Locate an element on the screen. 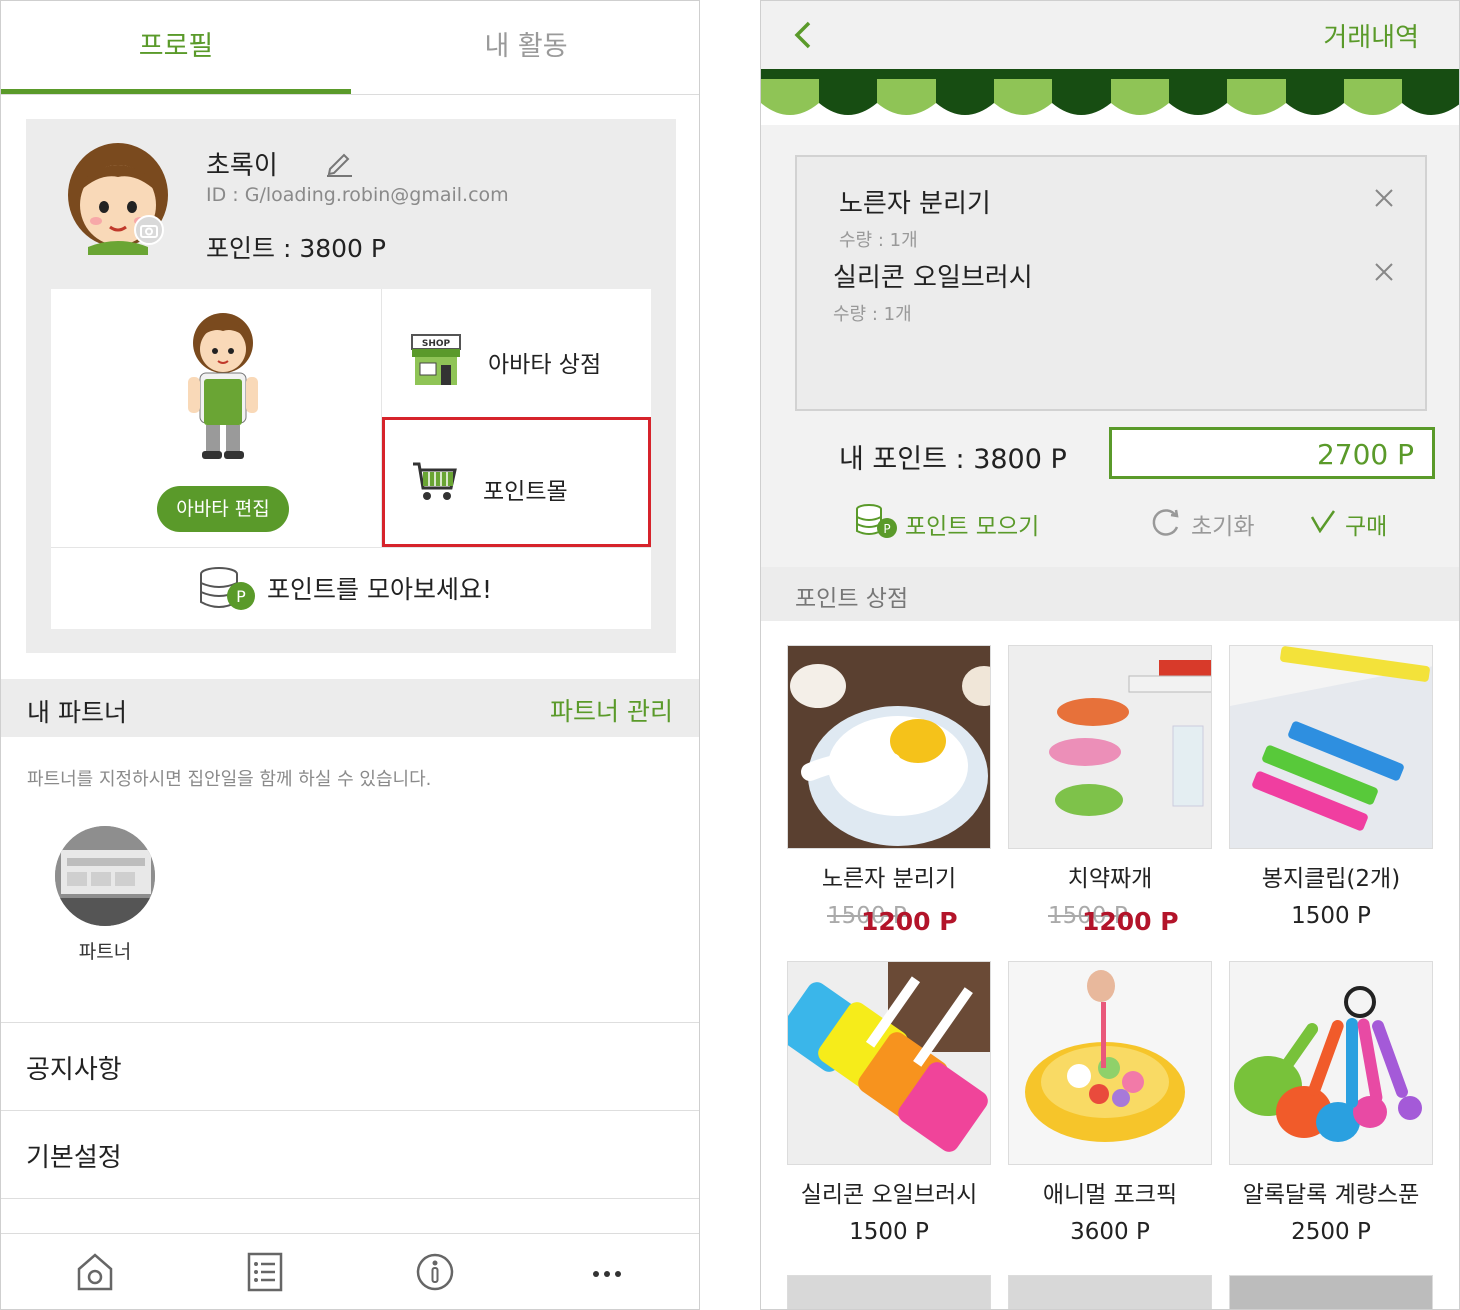  product-name: 치약짜개 is located at coordinates (1110, 879).